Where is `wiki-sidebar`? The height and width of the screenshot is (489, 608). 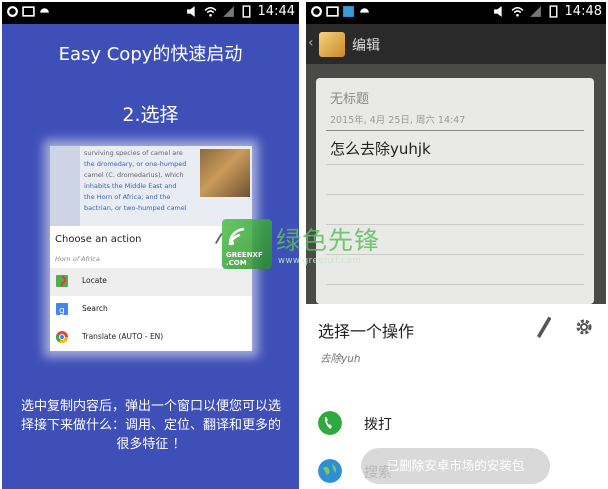
wiki-sidebar is located at coordinates (65, 186).